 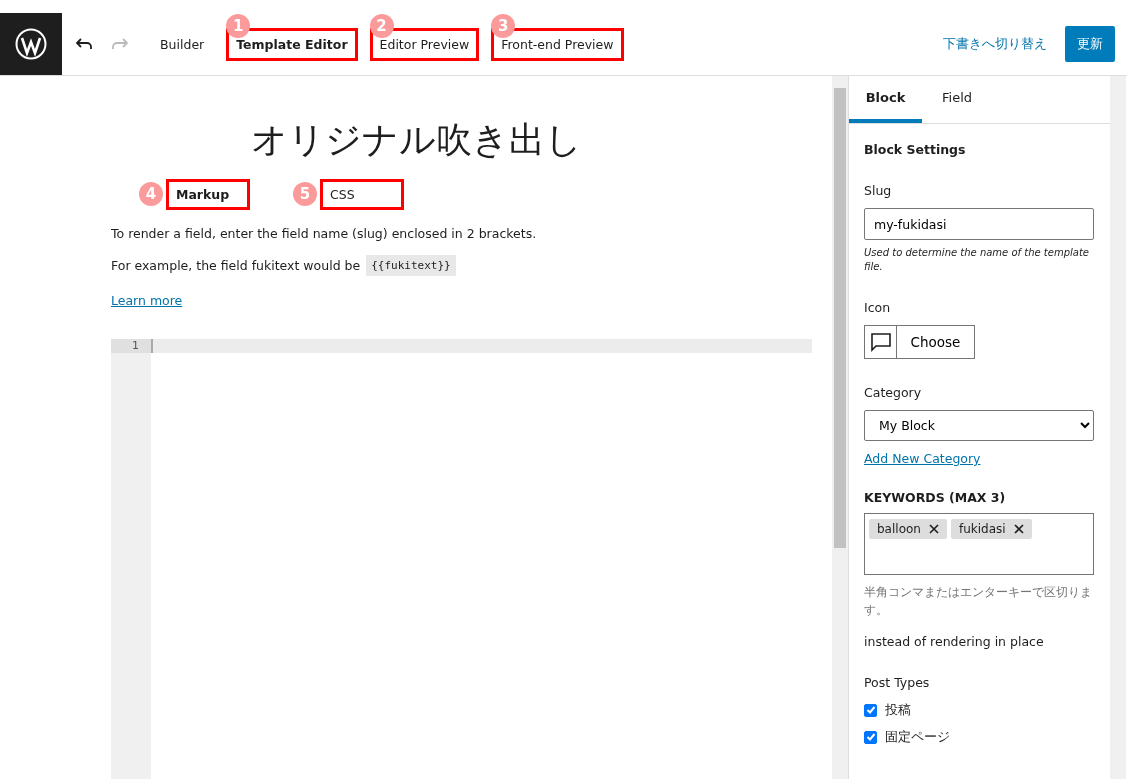 I want to click on help-text: To render a field, enter the field name (slug) enclosed in 2 brackets., so click(x=324, y=233).